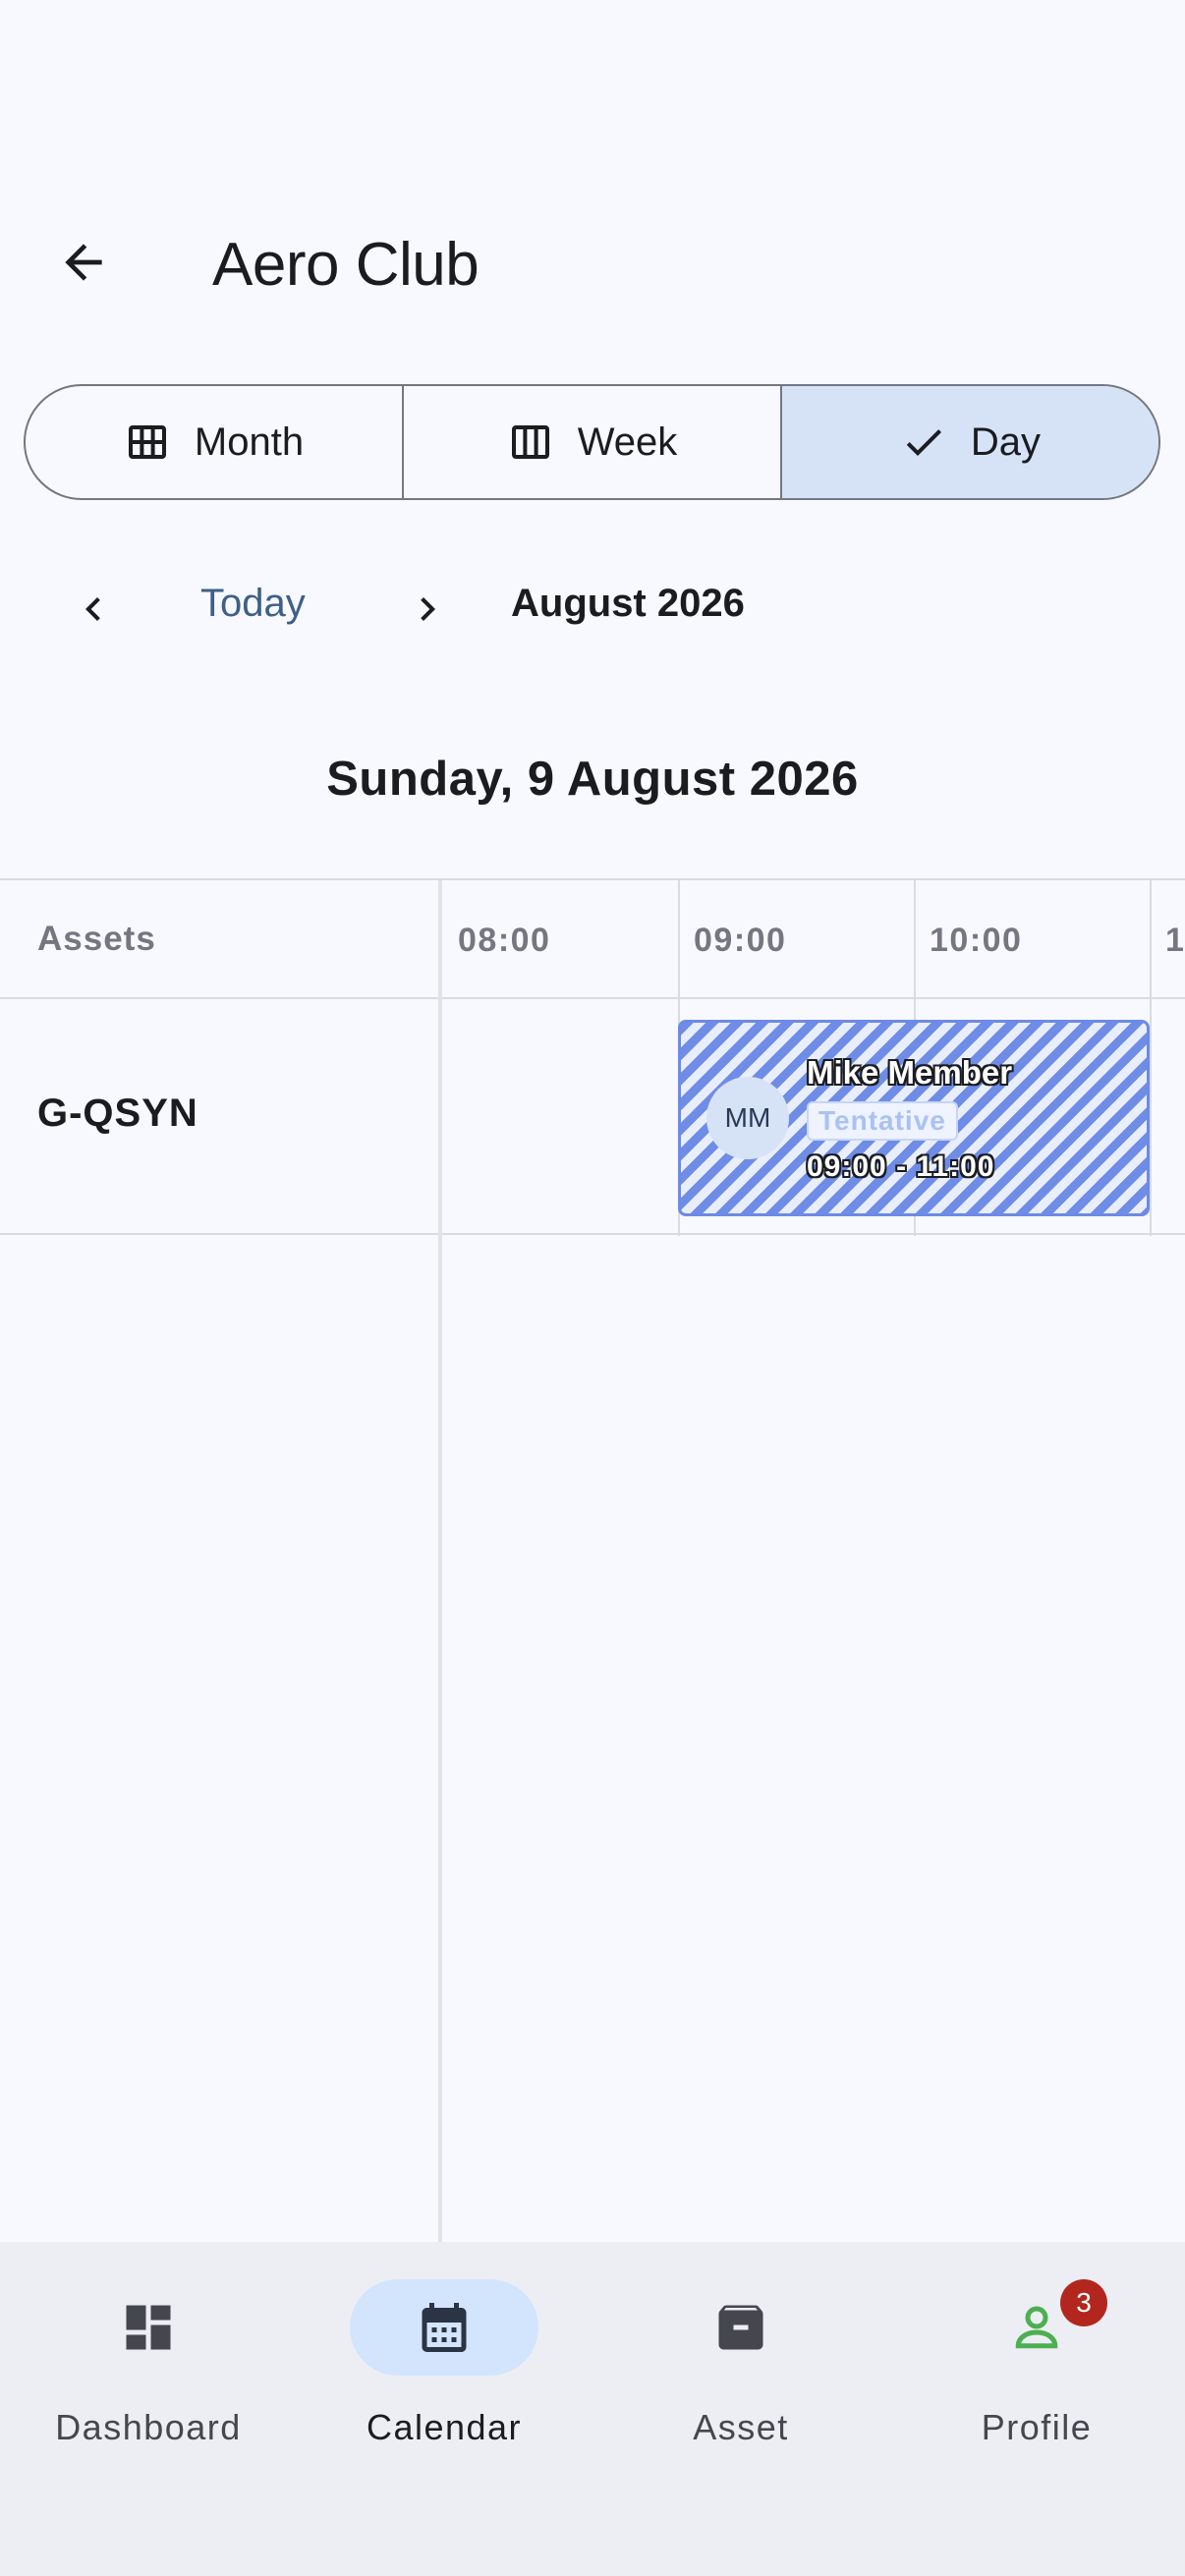  Describe the element at coordinates (505, 940) in the screenshot. I see `hour-label: 08:00` at that location.